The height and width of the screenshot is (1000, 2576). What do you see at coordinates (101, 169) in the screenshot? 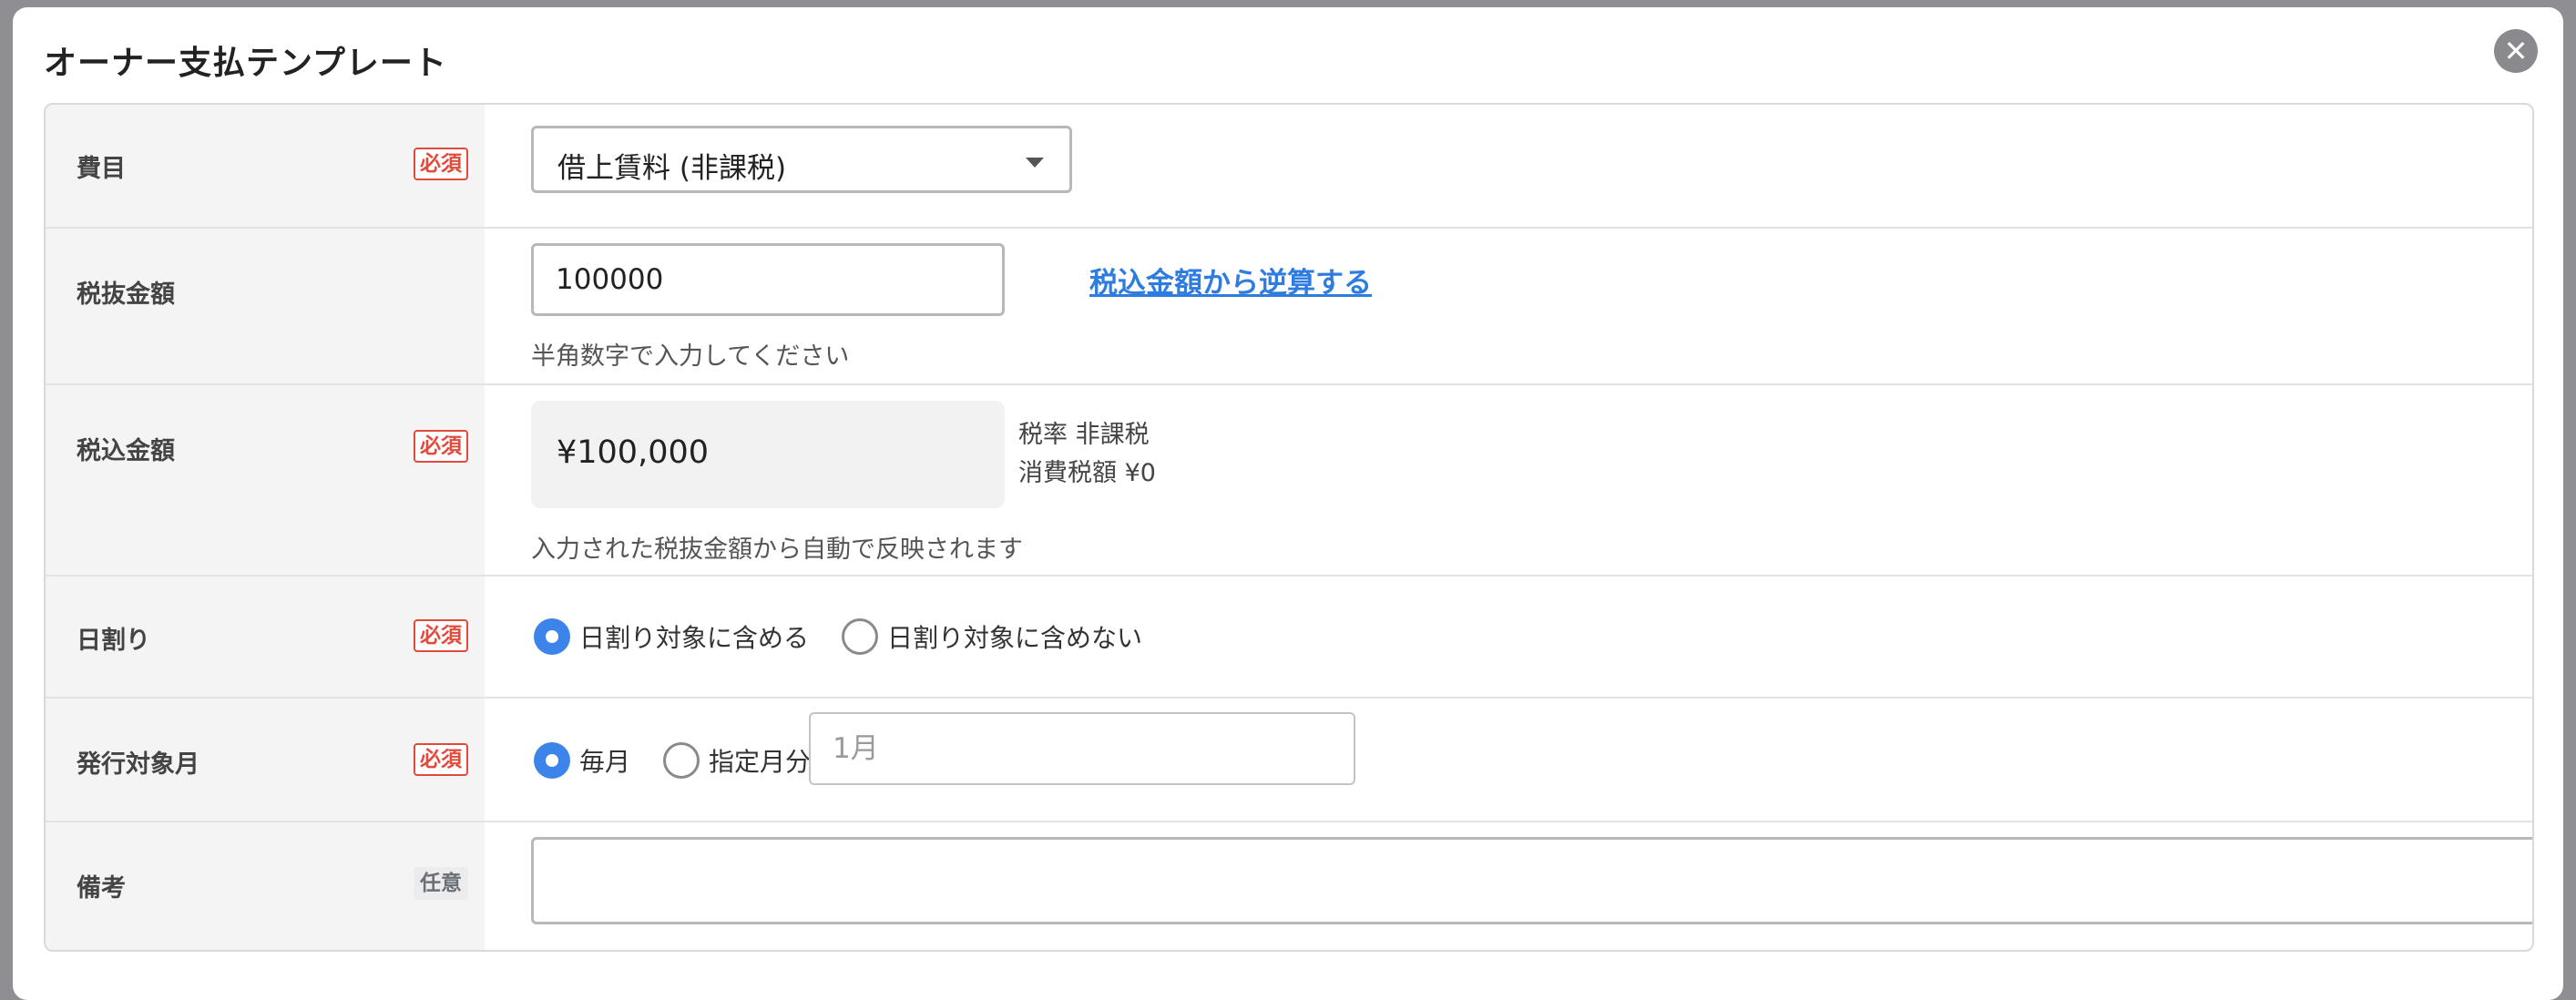
I see `field-label-expense-item: 費目` at bounding box center [101, 169].